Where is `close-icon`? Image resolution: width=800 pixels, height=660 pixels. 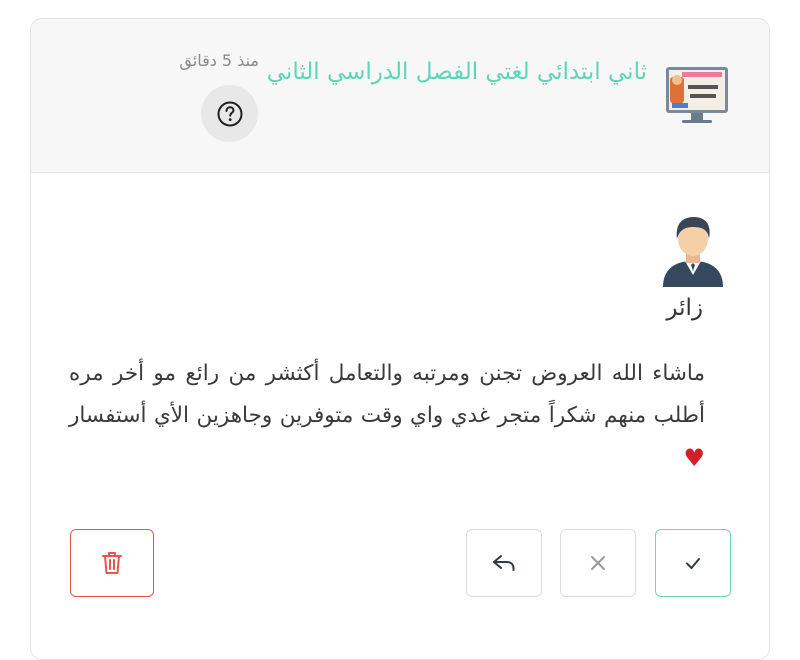
close-icon is located at coordinates (598, 563).